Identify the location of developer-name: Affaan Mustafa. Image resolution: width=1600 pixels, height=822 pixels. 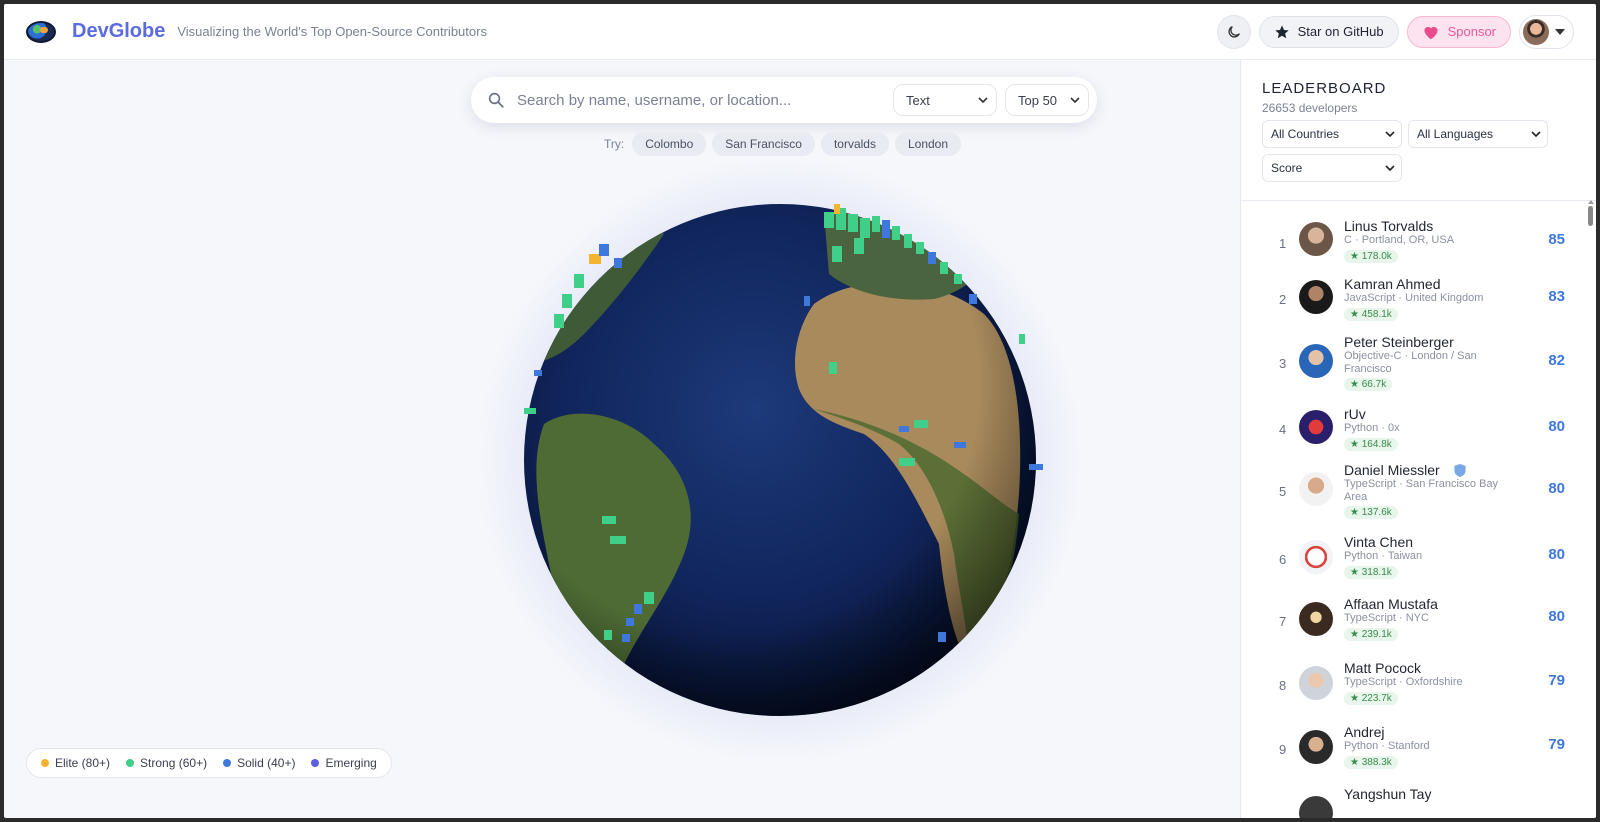
(1391, 604).